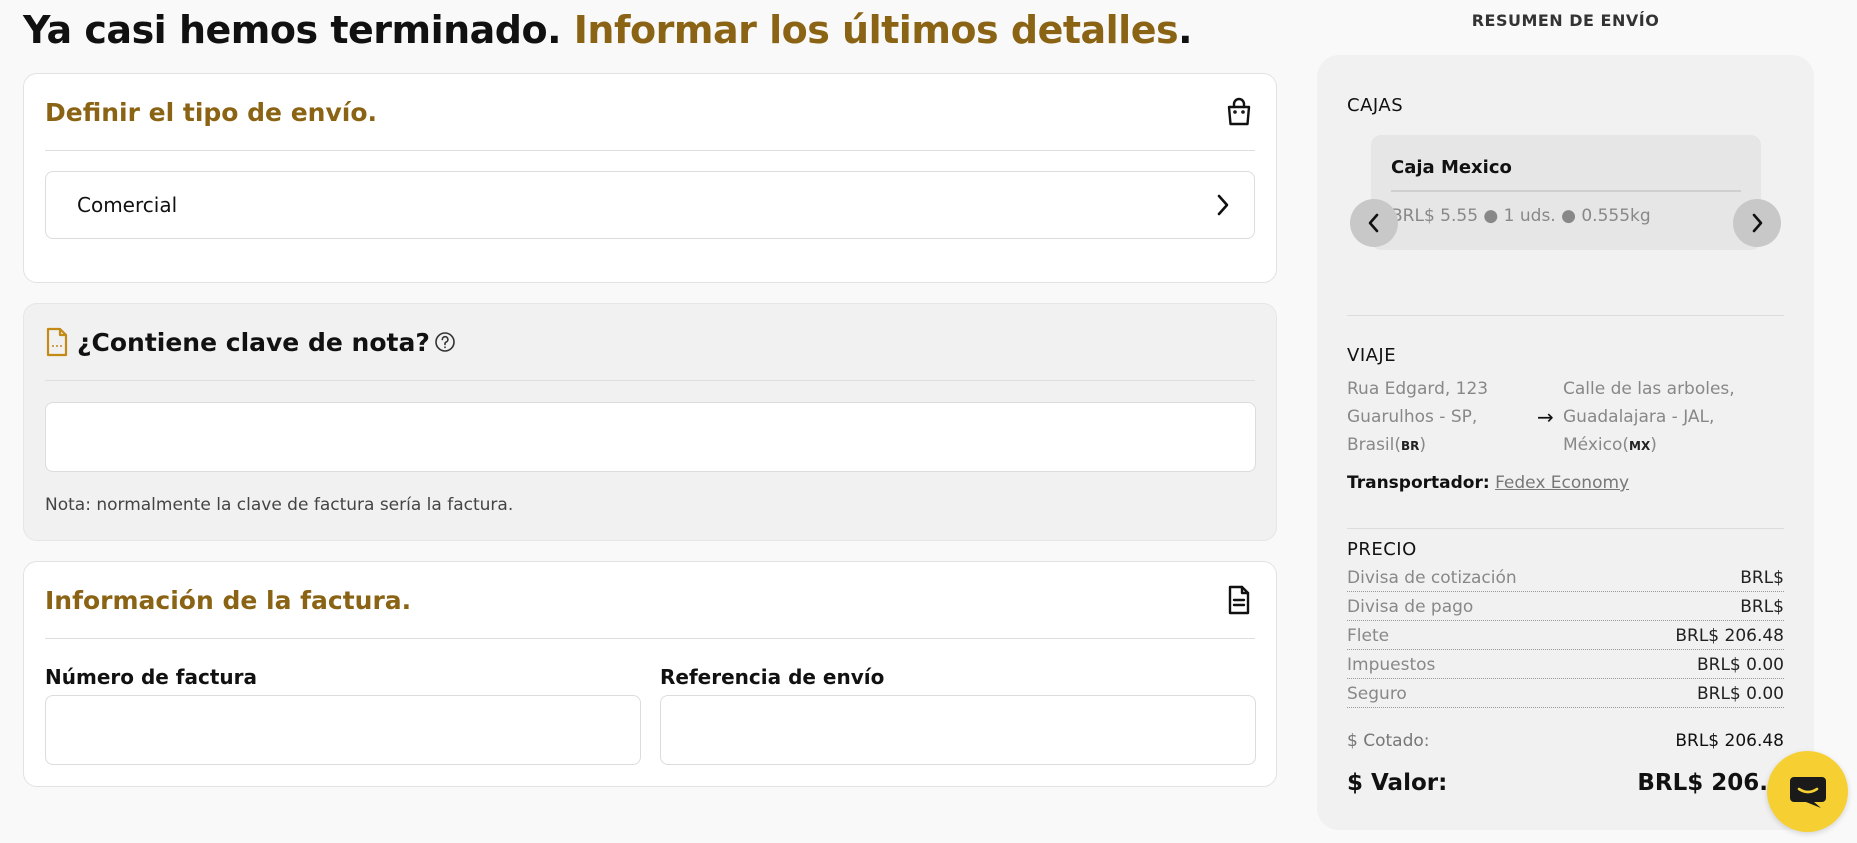  Describe the element at coordinates (1397, 783) in the screenshot. I see `total-label: $ Valor:` at that location.